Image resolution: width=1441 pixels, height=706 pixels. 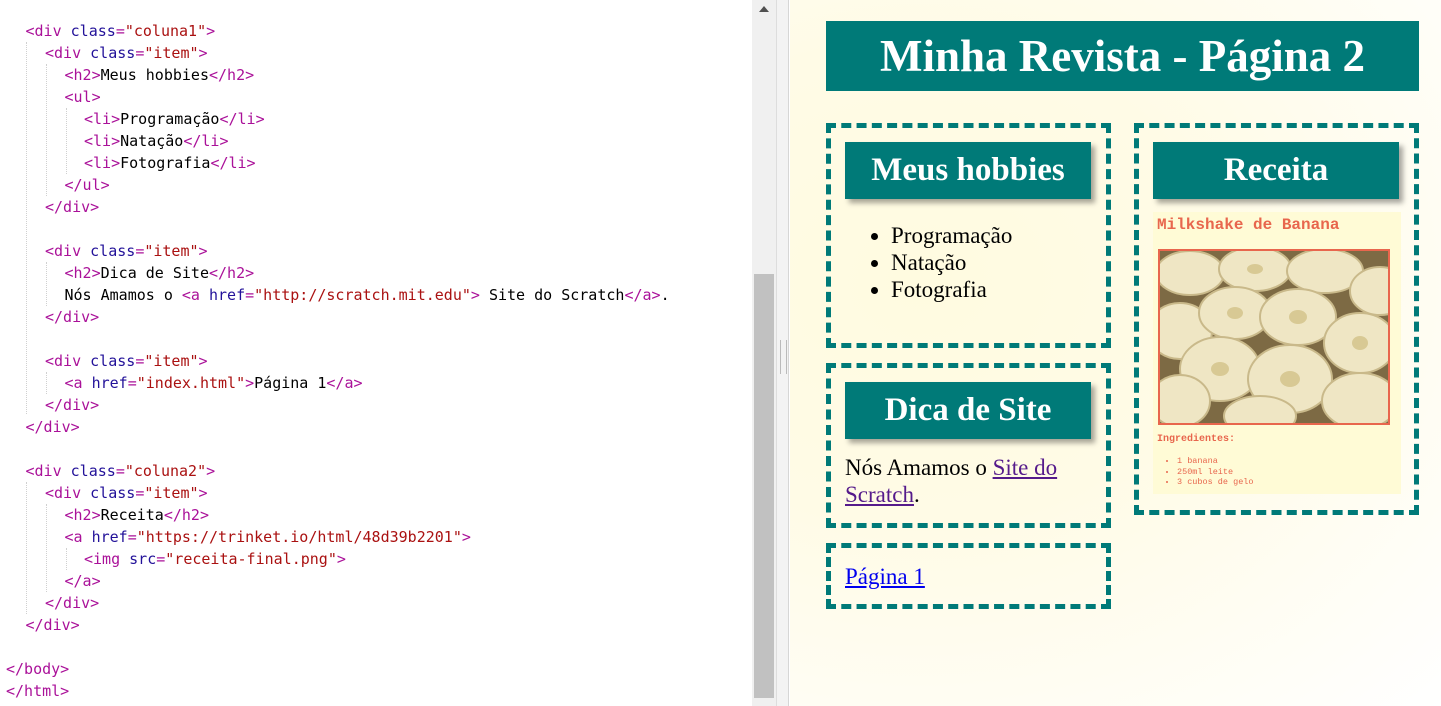 What do you see at coordinates (165, 471) in the screenshot?
I see `code-token: "coluna2"` at bounding box center [165, 471].